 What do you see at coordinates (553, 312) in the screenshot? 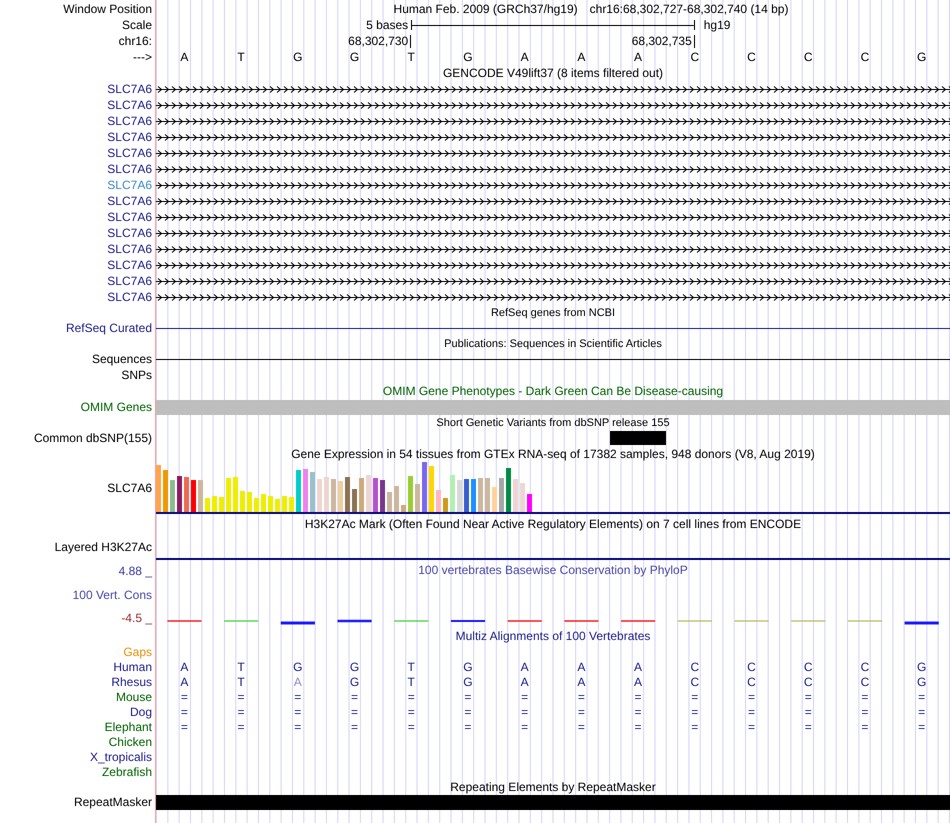
I see `track-title: RefSeq genes from NCBI` at bounding box center [553, 312].